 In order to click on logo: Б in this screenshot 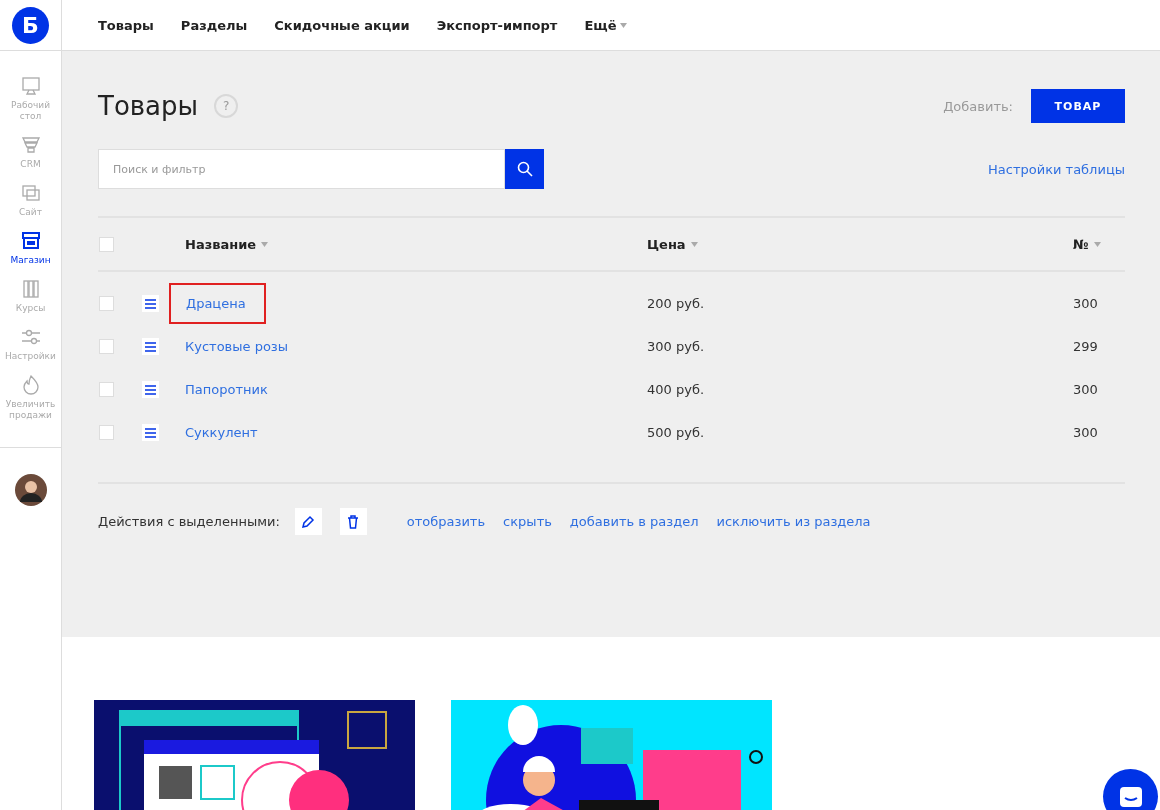, I will do `click(30, 25)`.